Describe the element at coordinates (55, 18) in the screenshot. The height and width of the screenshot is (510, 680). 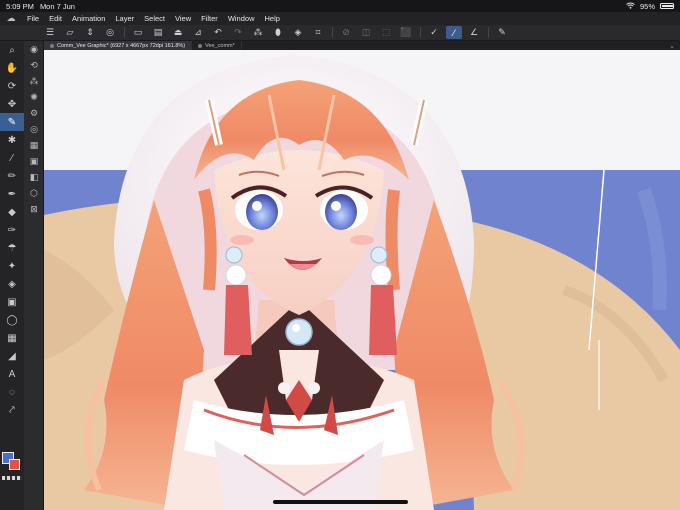
I see `menu-edit: Edit` at that location.